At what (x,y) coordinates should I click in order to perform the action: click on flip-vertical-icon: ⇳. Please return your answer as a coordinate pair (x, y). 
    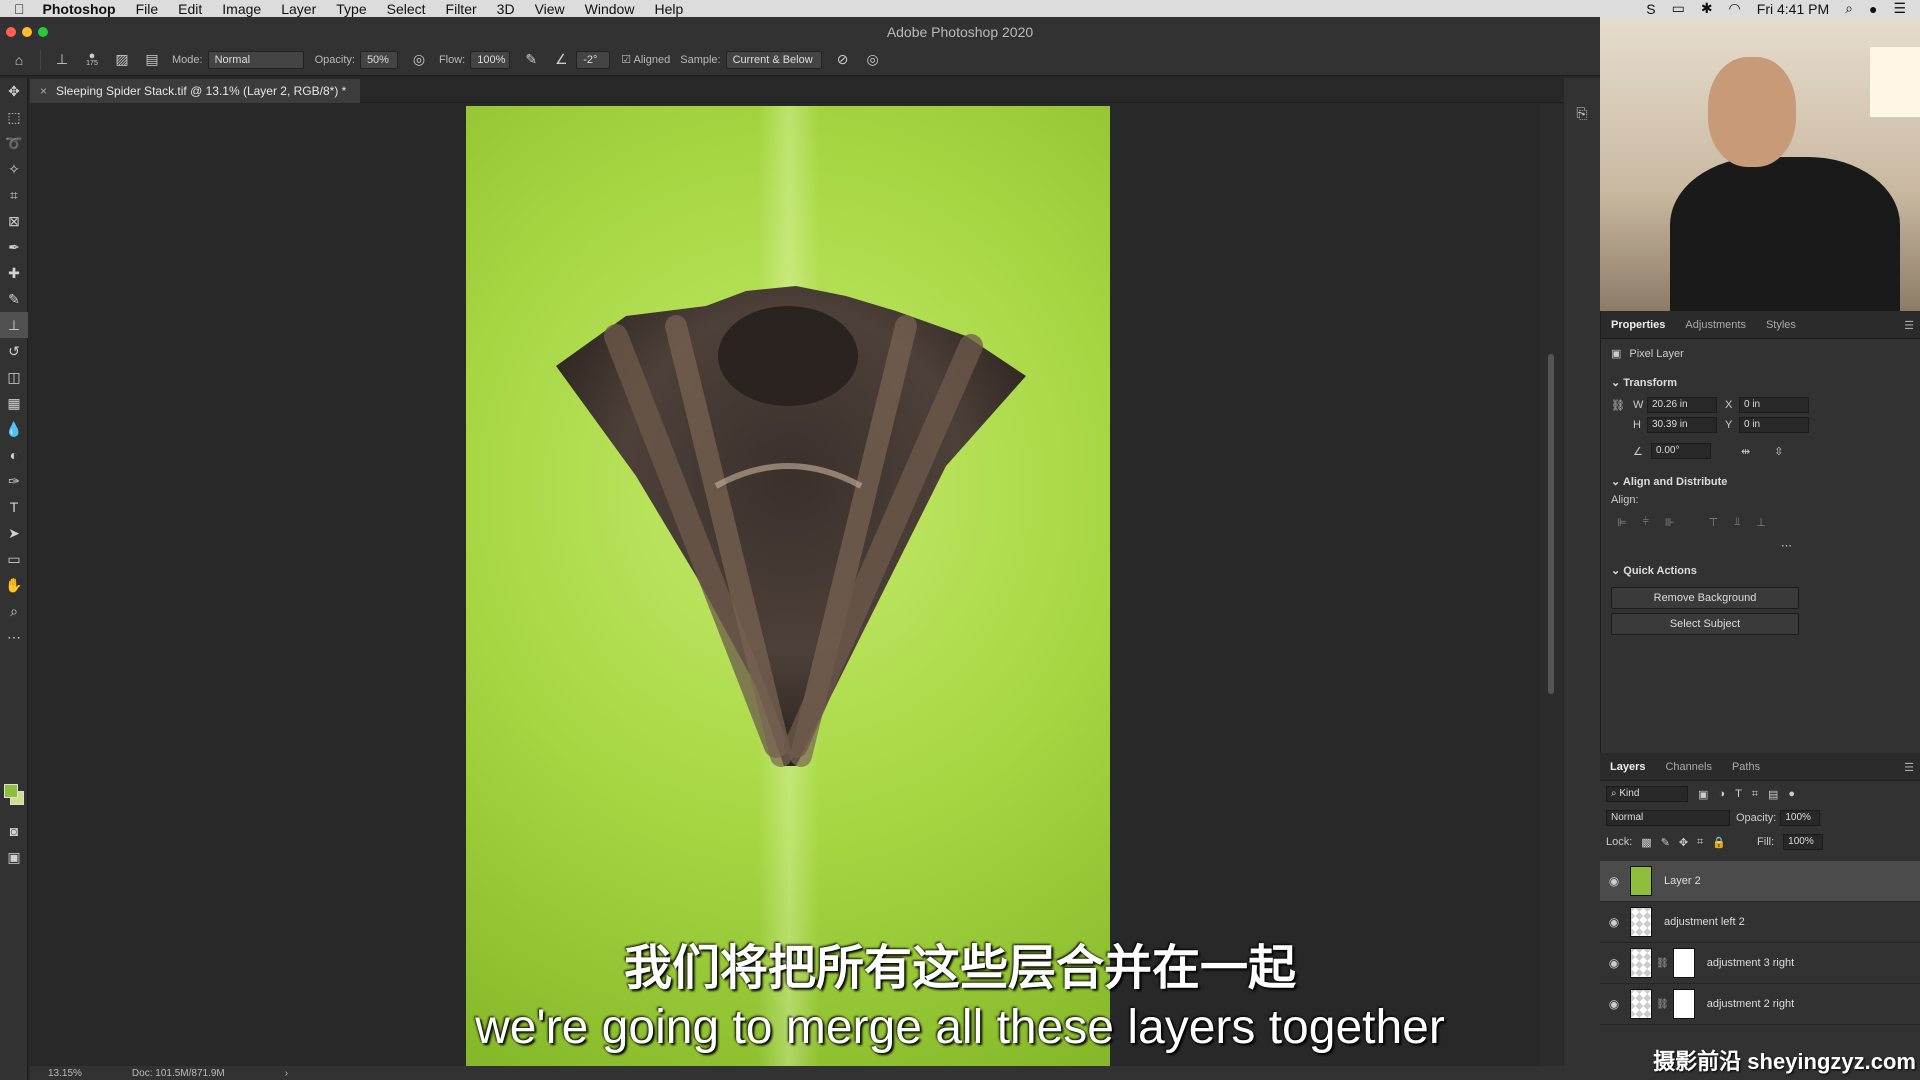
    Looking at the image, I should click on (1778, 451).